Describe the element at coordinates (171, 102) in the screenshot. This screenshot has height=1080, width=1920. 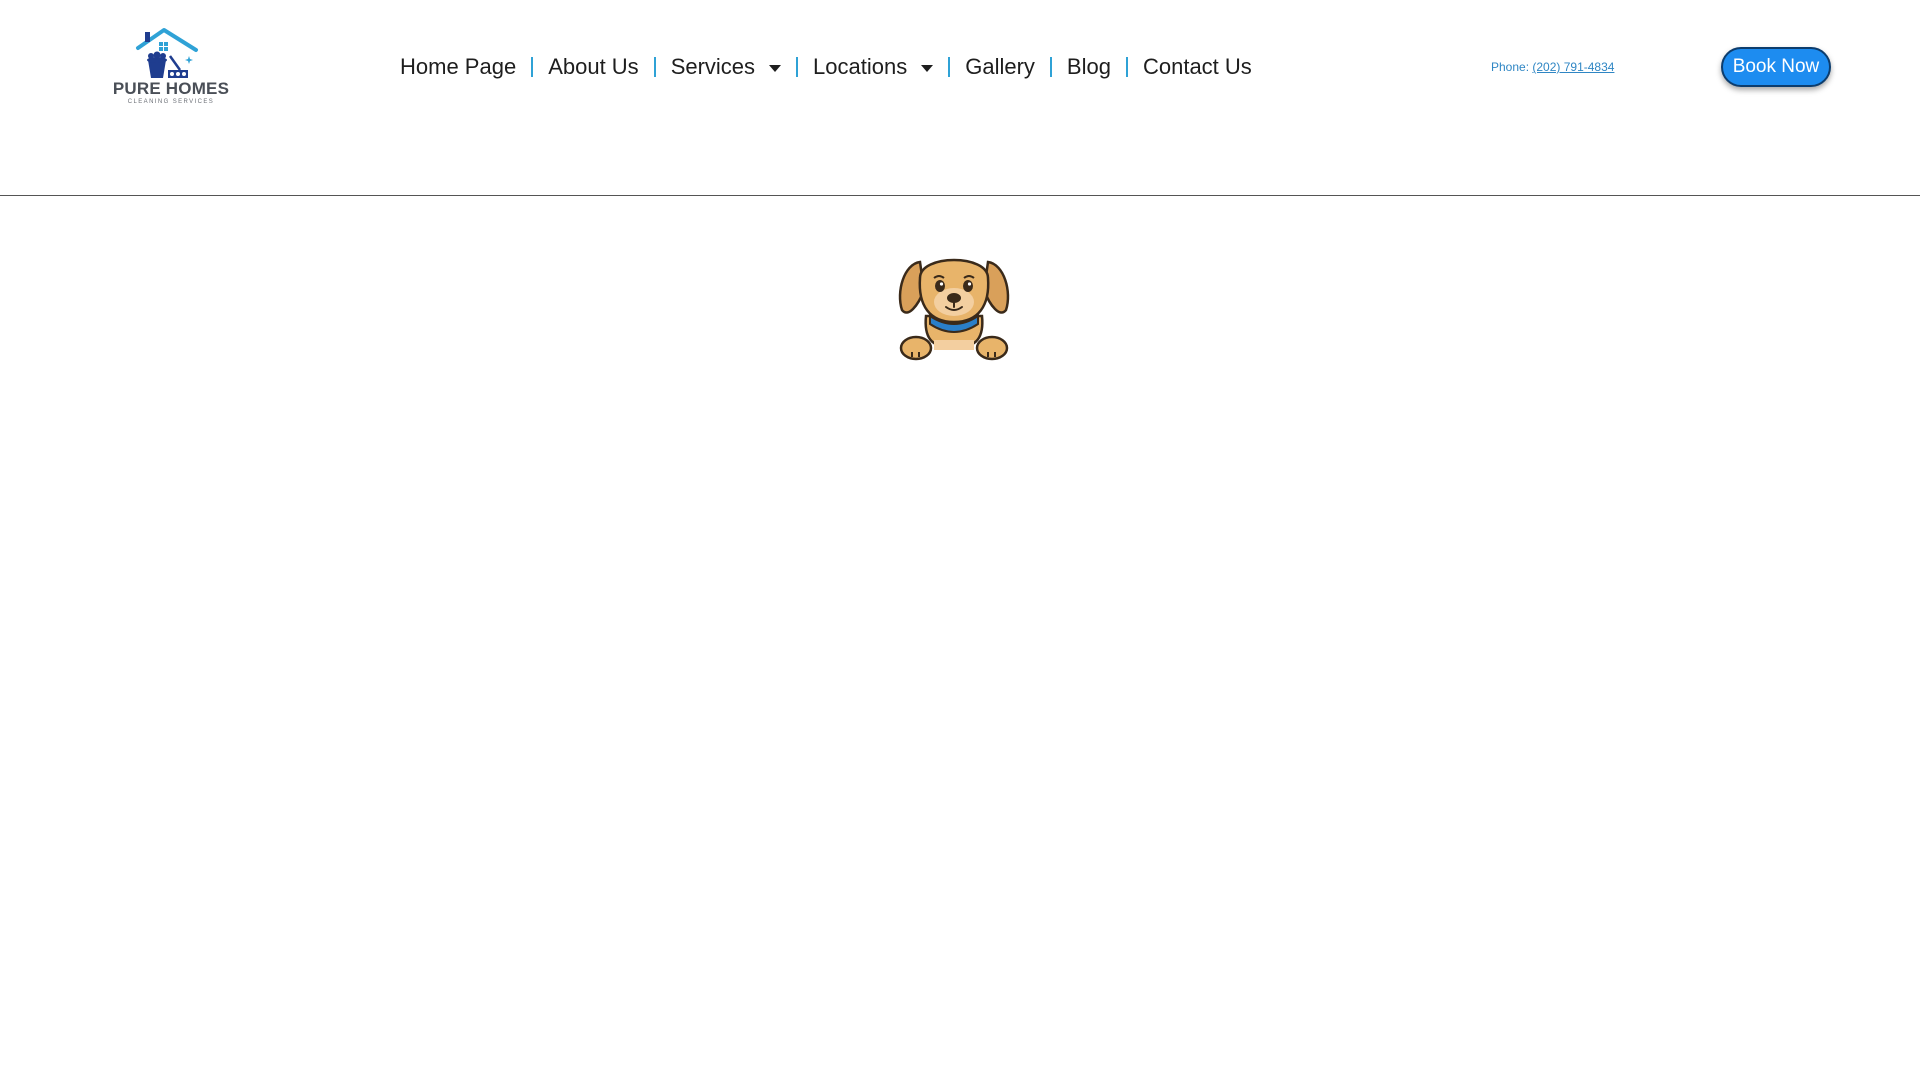
I see `logo-subtitle: CLEANING SERVICES` at that location.